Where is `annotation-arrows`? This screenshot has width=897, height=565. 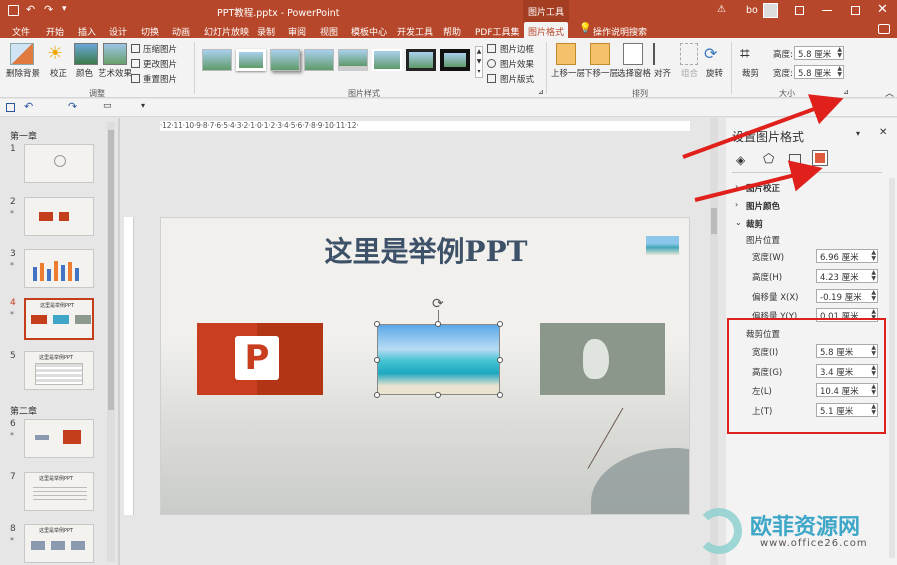
annotation-arrows is located at coordinates (763, 148).